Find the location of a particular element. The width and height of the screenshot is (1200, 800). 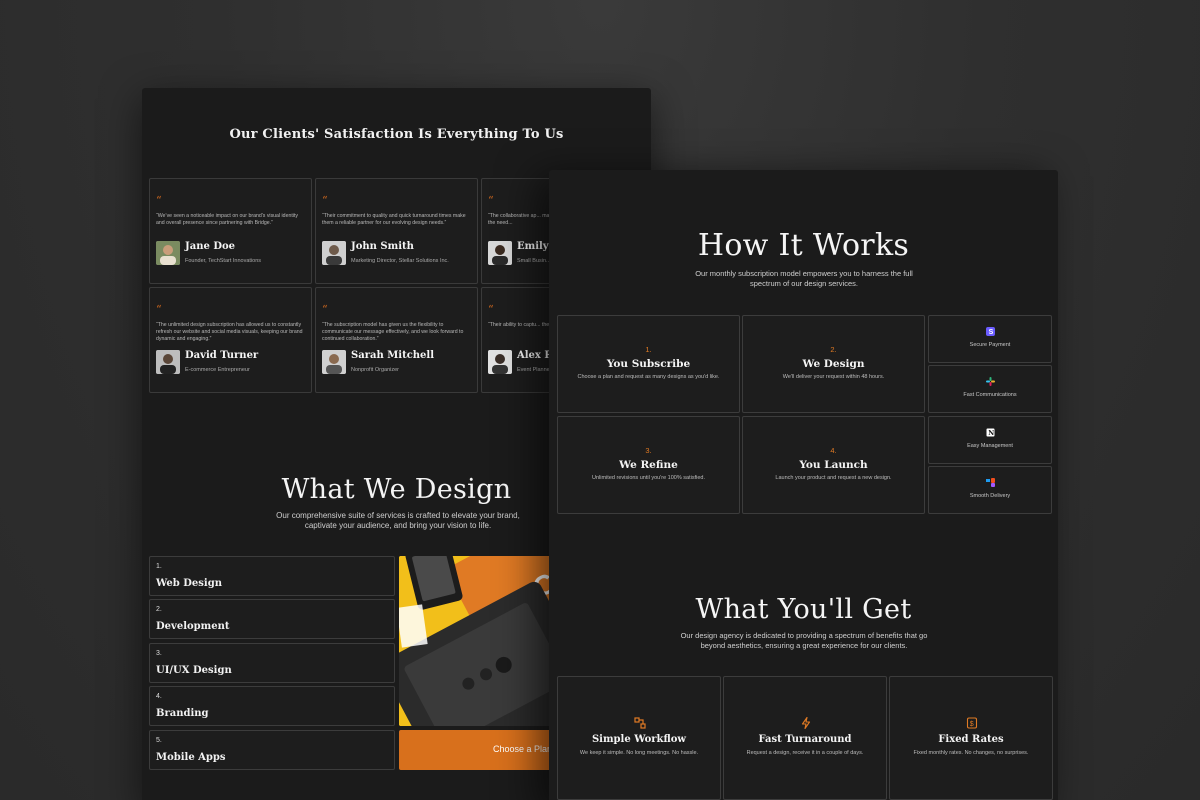

step-title: We Refine is located at coordinates (648, 465).